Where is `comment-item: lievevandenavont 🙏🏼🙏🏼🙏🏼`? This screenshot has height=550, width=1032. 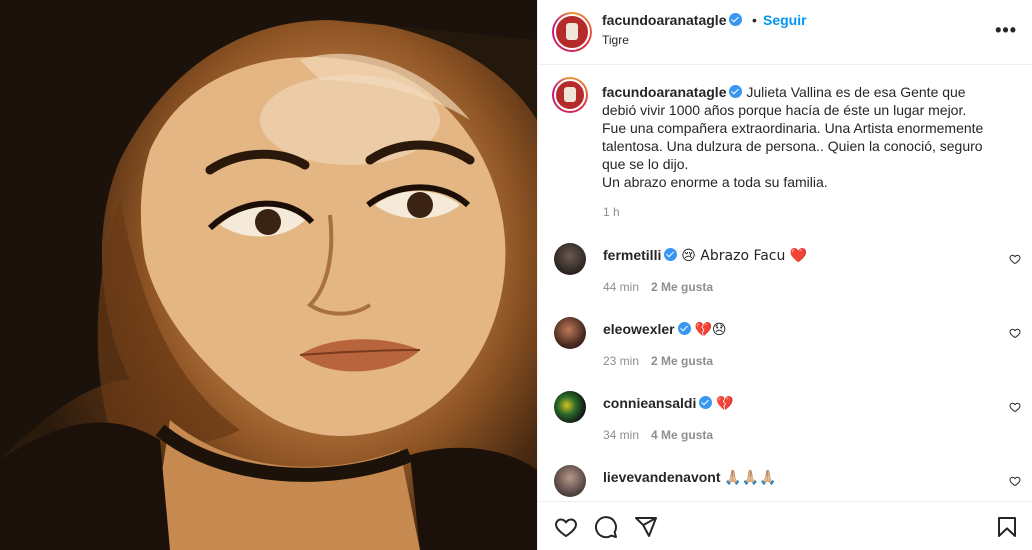 comment-item: lievevandenavont 🙏🏼🙏🏼🙏🏼 is located at coordinates (785, 483).